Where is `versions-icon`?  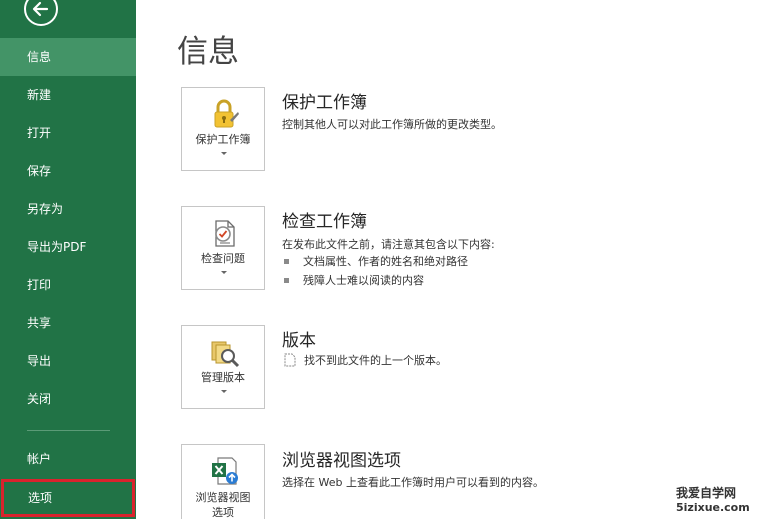 versions-icon is located at coordinates (225, 354).